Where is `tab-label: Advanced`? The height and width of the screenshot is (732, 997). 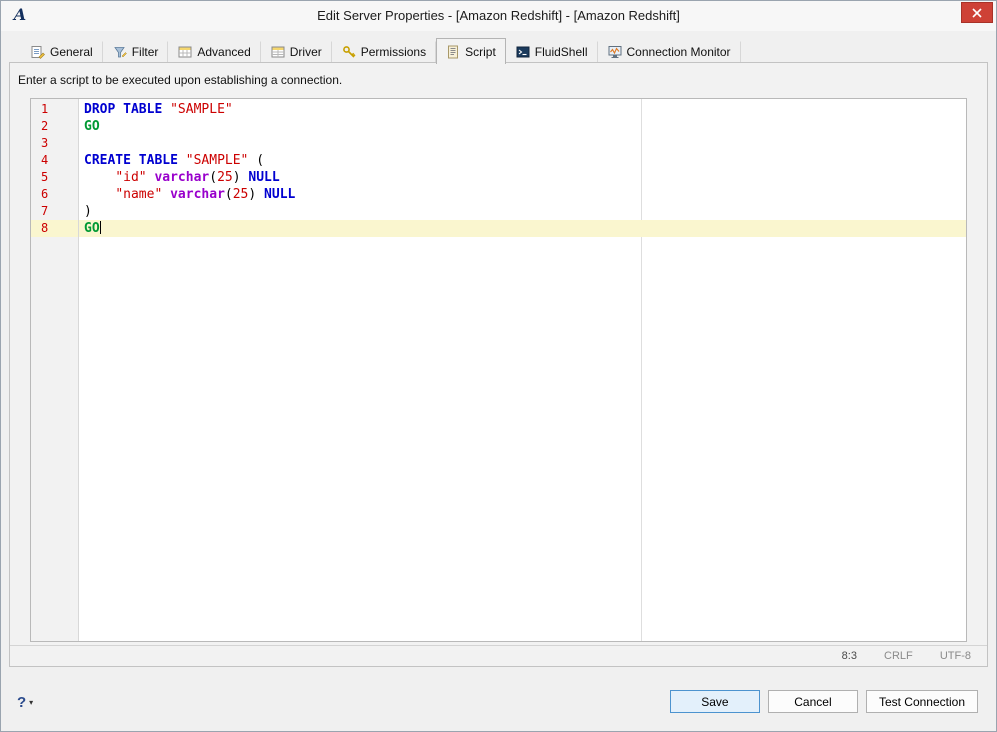 tab-label: Advanced is located at coordinates (224, 52).